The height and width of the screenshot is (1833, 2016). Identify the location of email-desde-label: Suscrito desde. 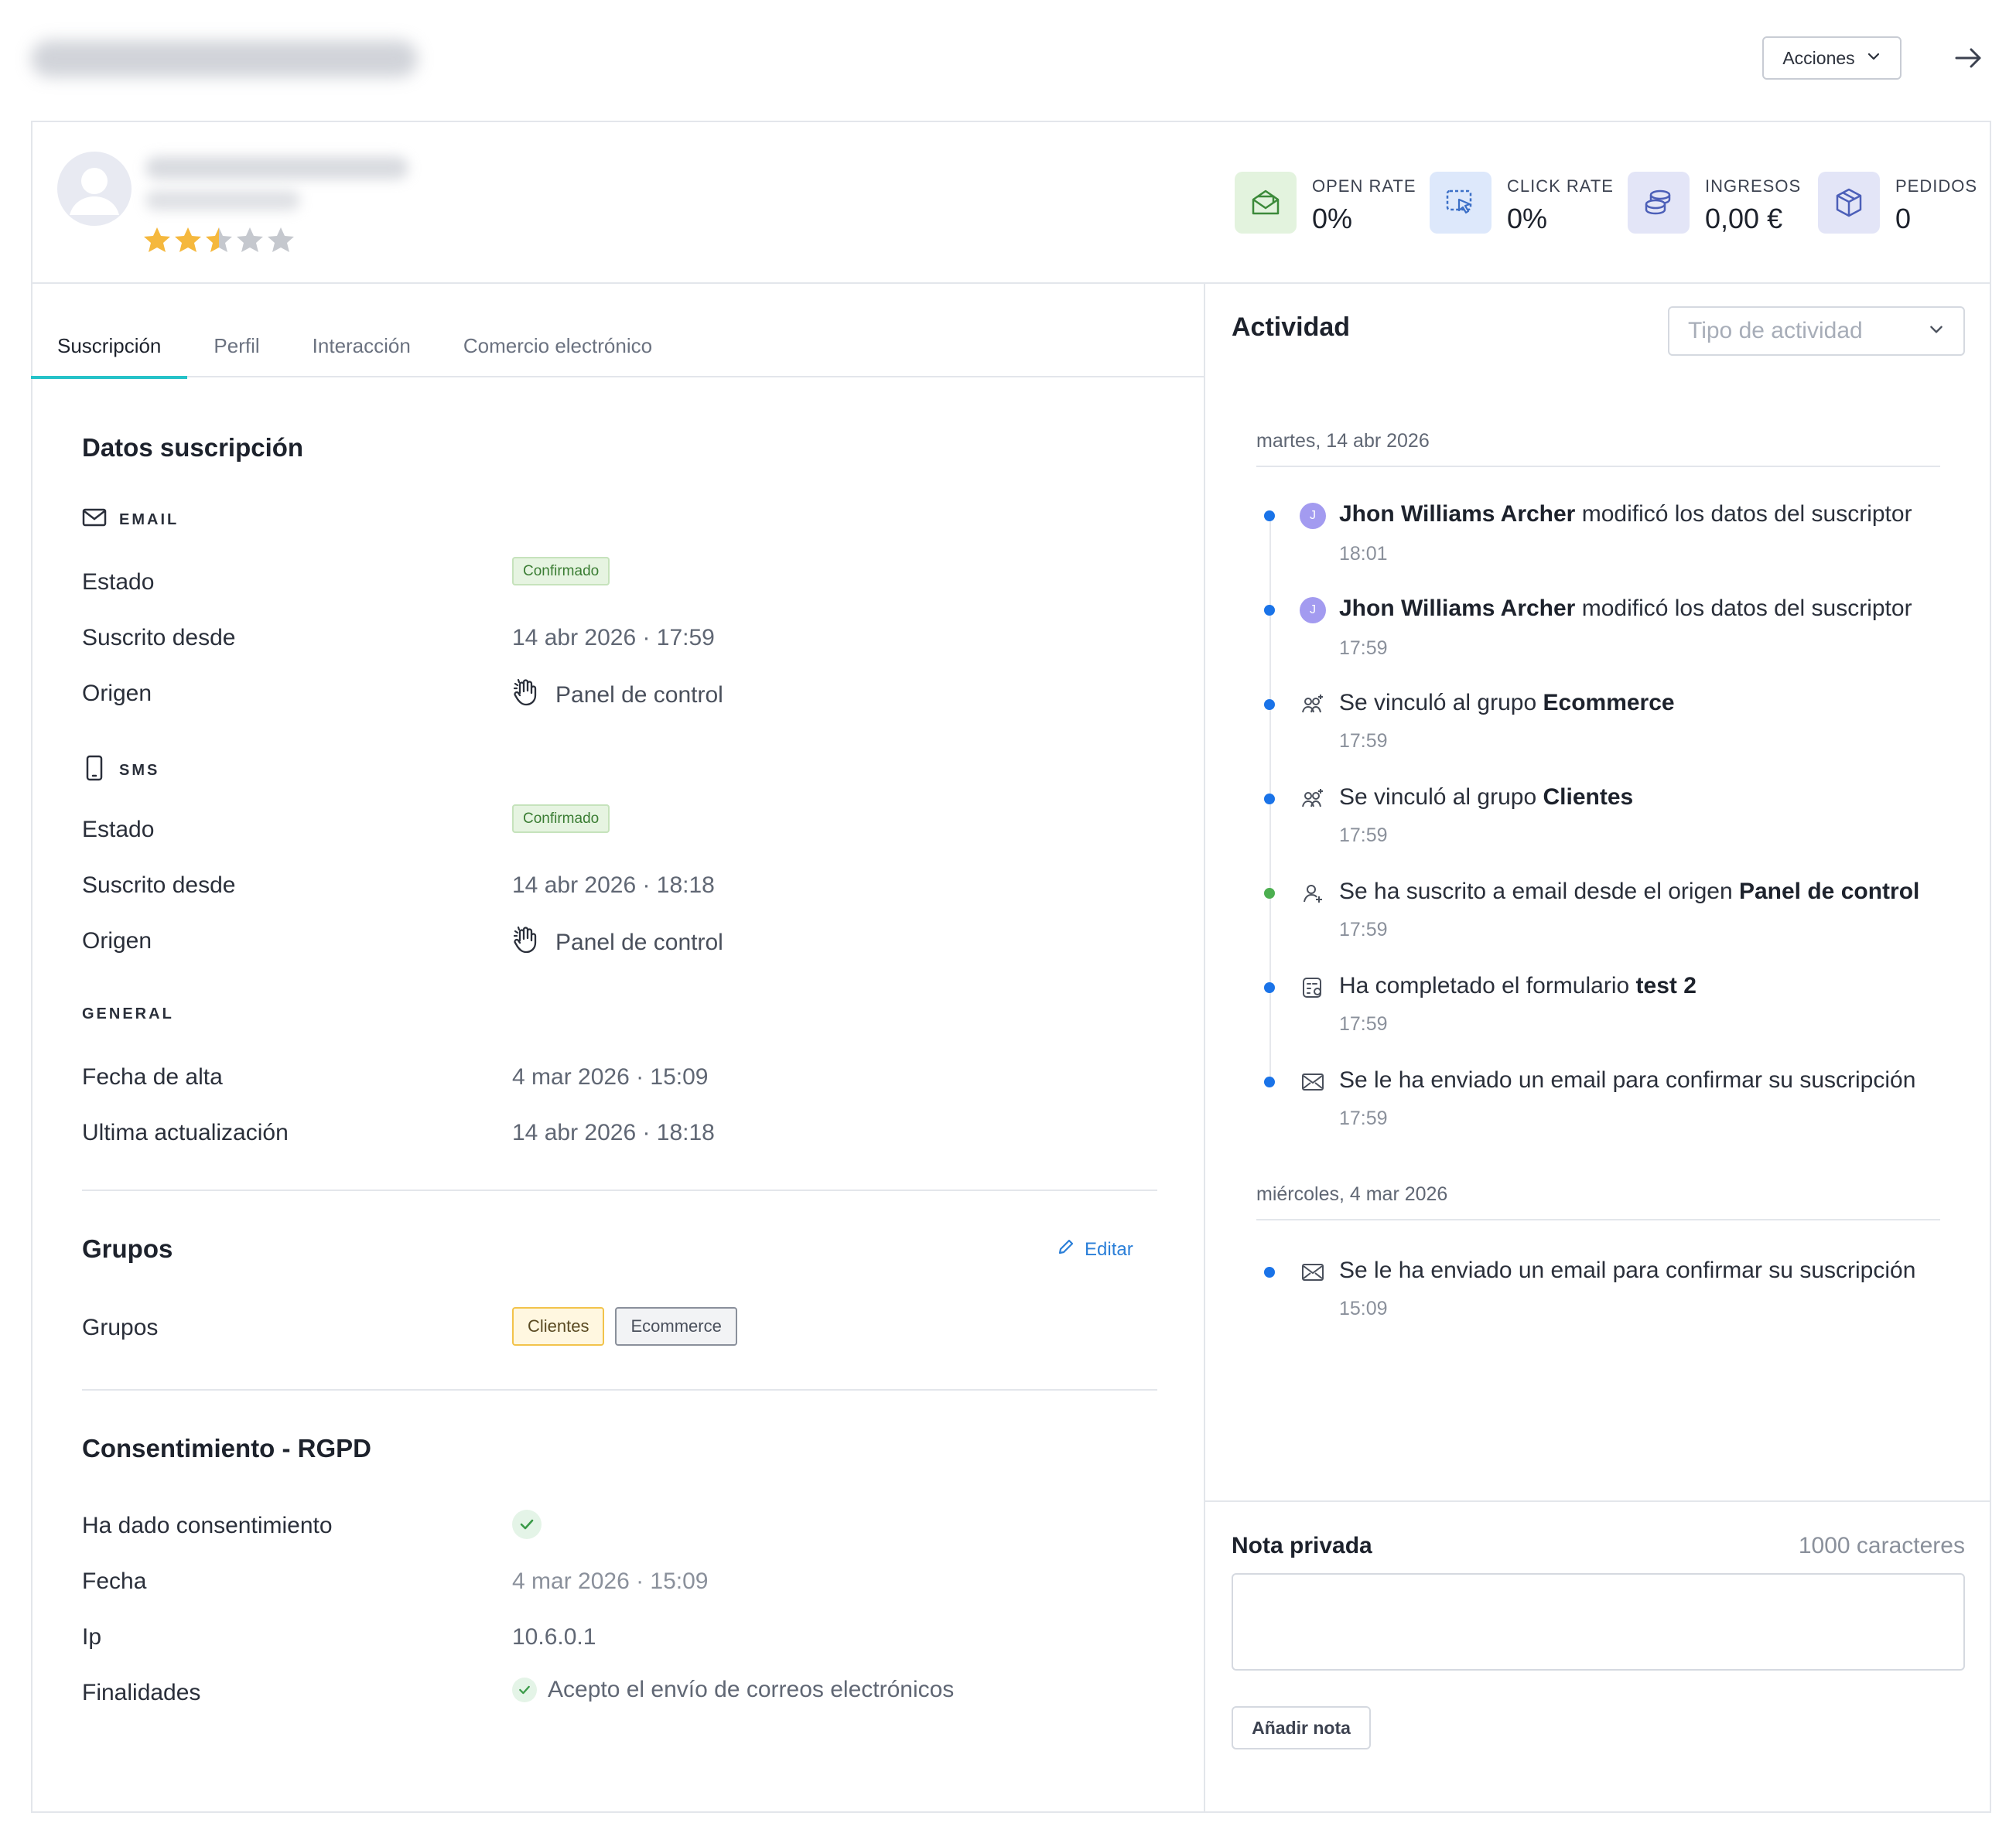
(159, 637).